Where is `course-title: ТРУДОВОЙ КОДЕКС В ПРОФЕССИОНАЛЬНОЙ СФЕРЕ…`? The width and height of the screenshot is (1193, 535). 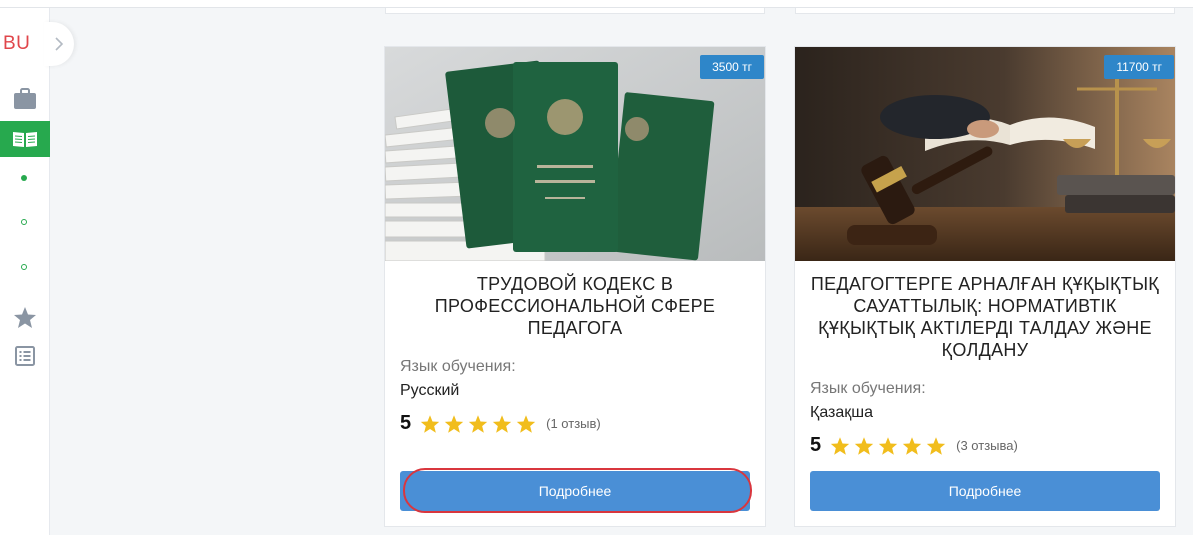
course-title: ТРУДОВОЙ КОДЕКС В ПРОФЕССИОНАЛЬНОЙ СФЕРЕ… is located at coordinates (575, 306).